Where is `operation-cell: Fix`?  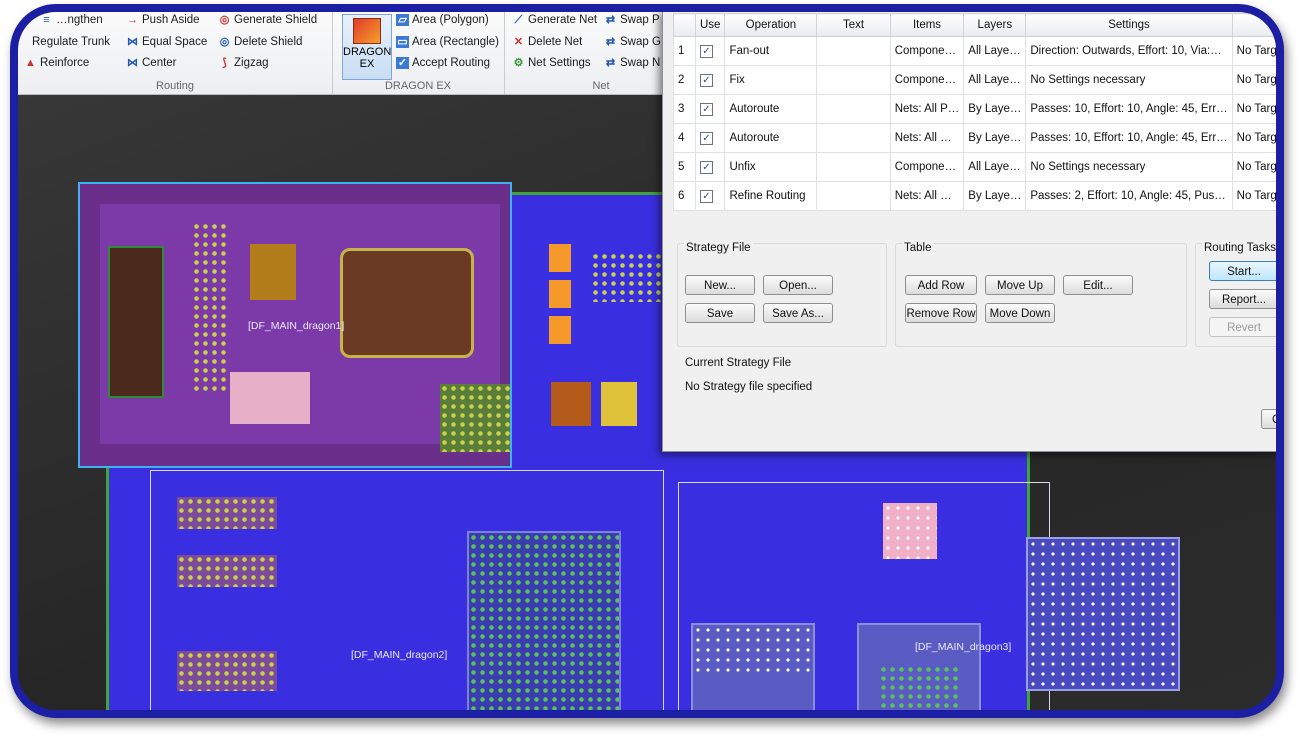
operation-cell: Fix is located at coordinates (771, 80).